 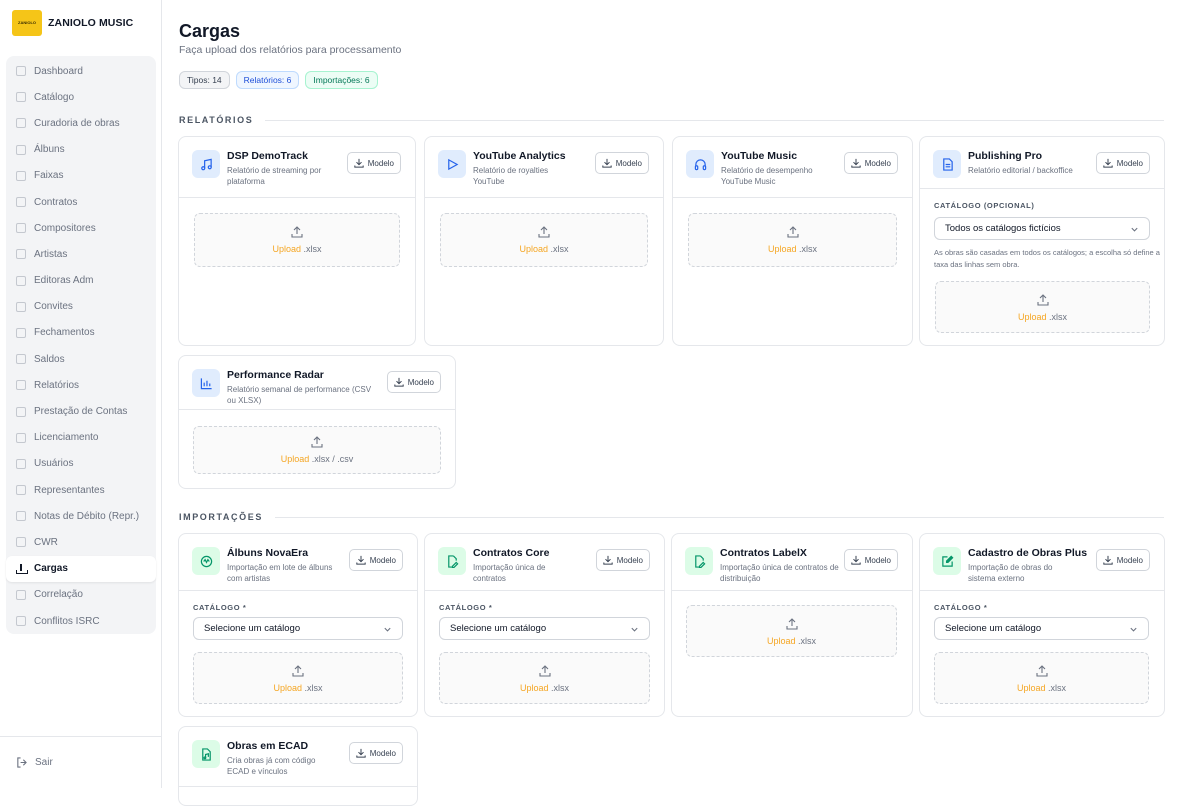 What do you see at coordinates (81, 176) in the screenshot?
I see `sidebar-item-faixas: Faixas` at bounding box center [81, 176].